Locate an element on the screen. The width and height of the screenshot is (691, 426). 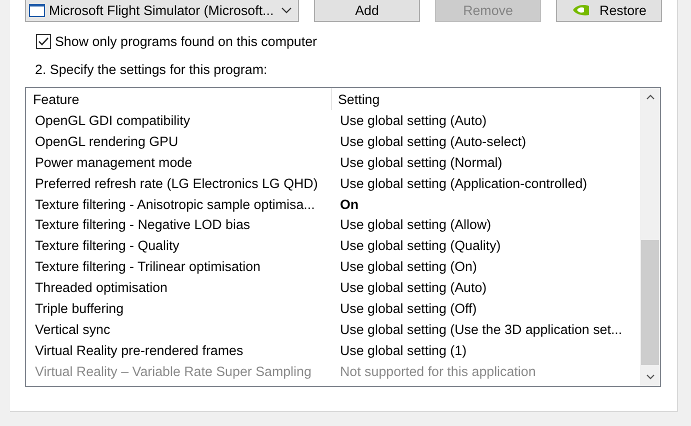
setting-cell: Use global setting (Auto-select) is located at coordinates (429, 141).